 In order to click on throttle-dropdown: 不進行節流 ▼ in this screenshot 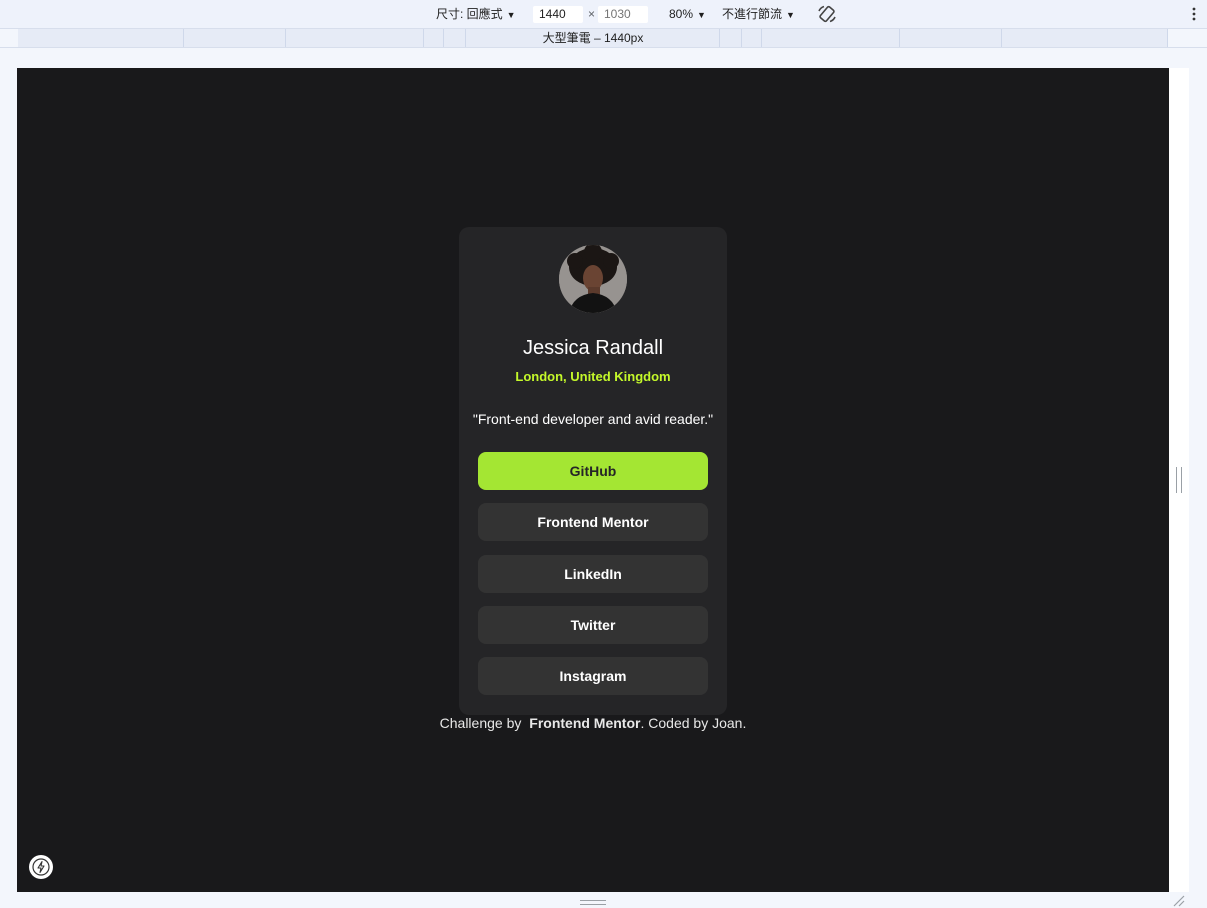, I will do `click(758, 14)`.